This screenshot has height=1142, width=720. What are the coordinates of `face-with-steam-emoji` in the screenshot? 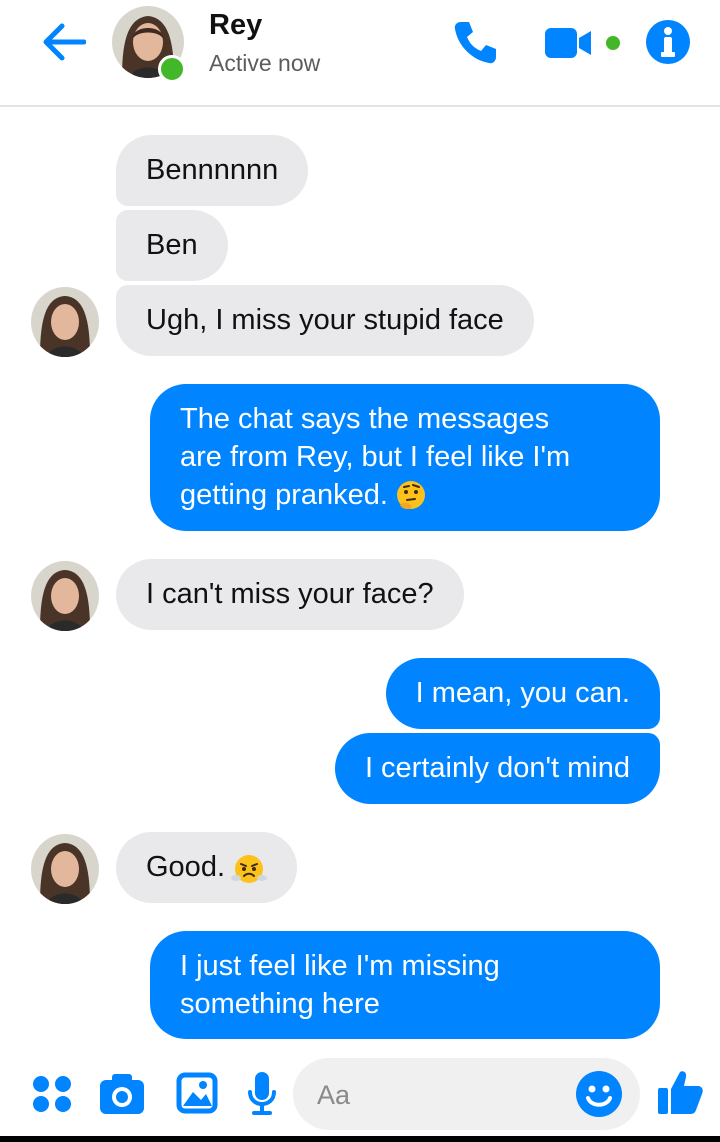 It's located at (249, 869).